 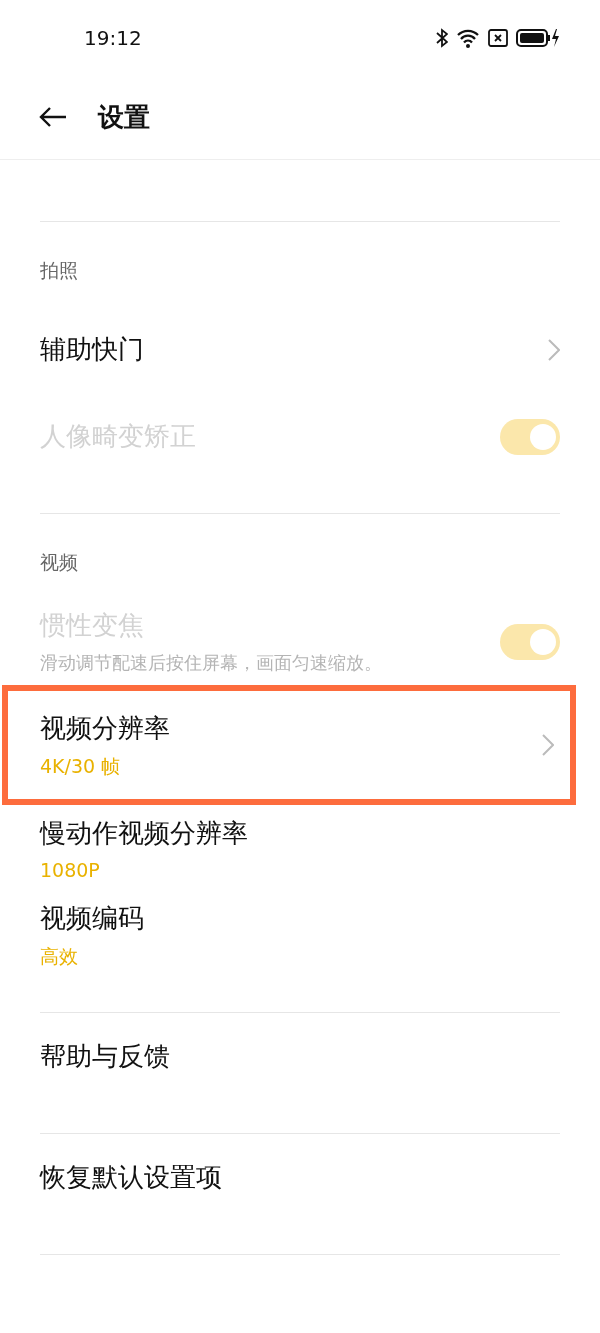 What do you see at coordinates (59, 956) in the screenshot?
I see `setting-value: 高效` at bounding box center [59, 956].